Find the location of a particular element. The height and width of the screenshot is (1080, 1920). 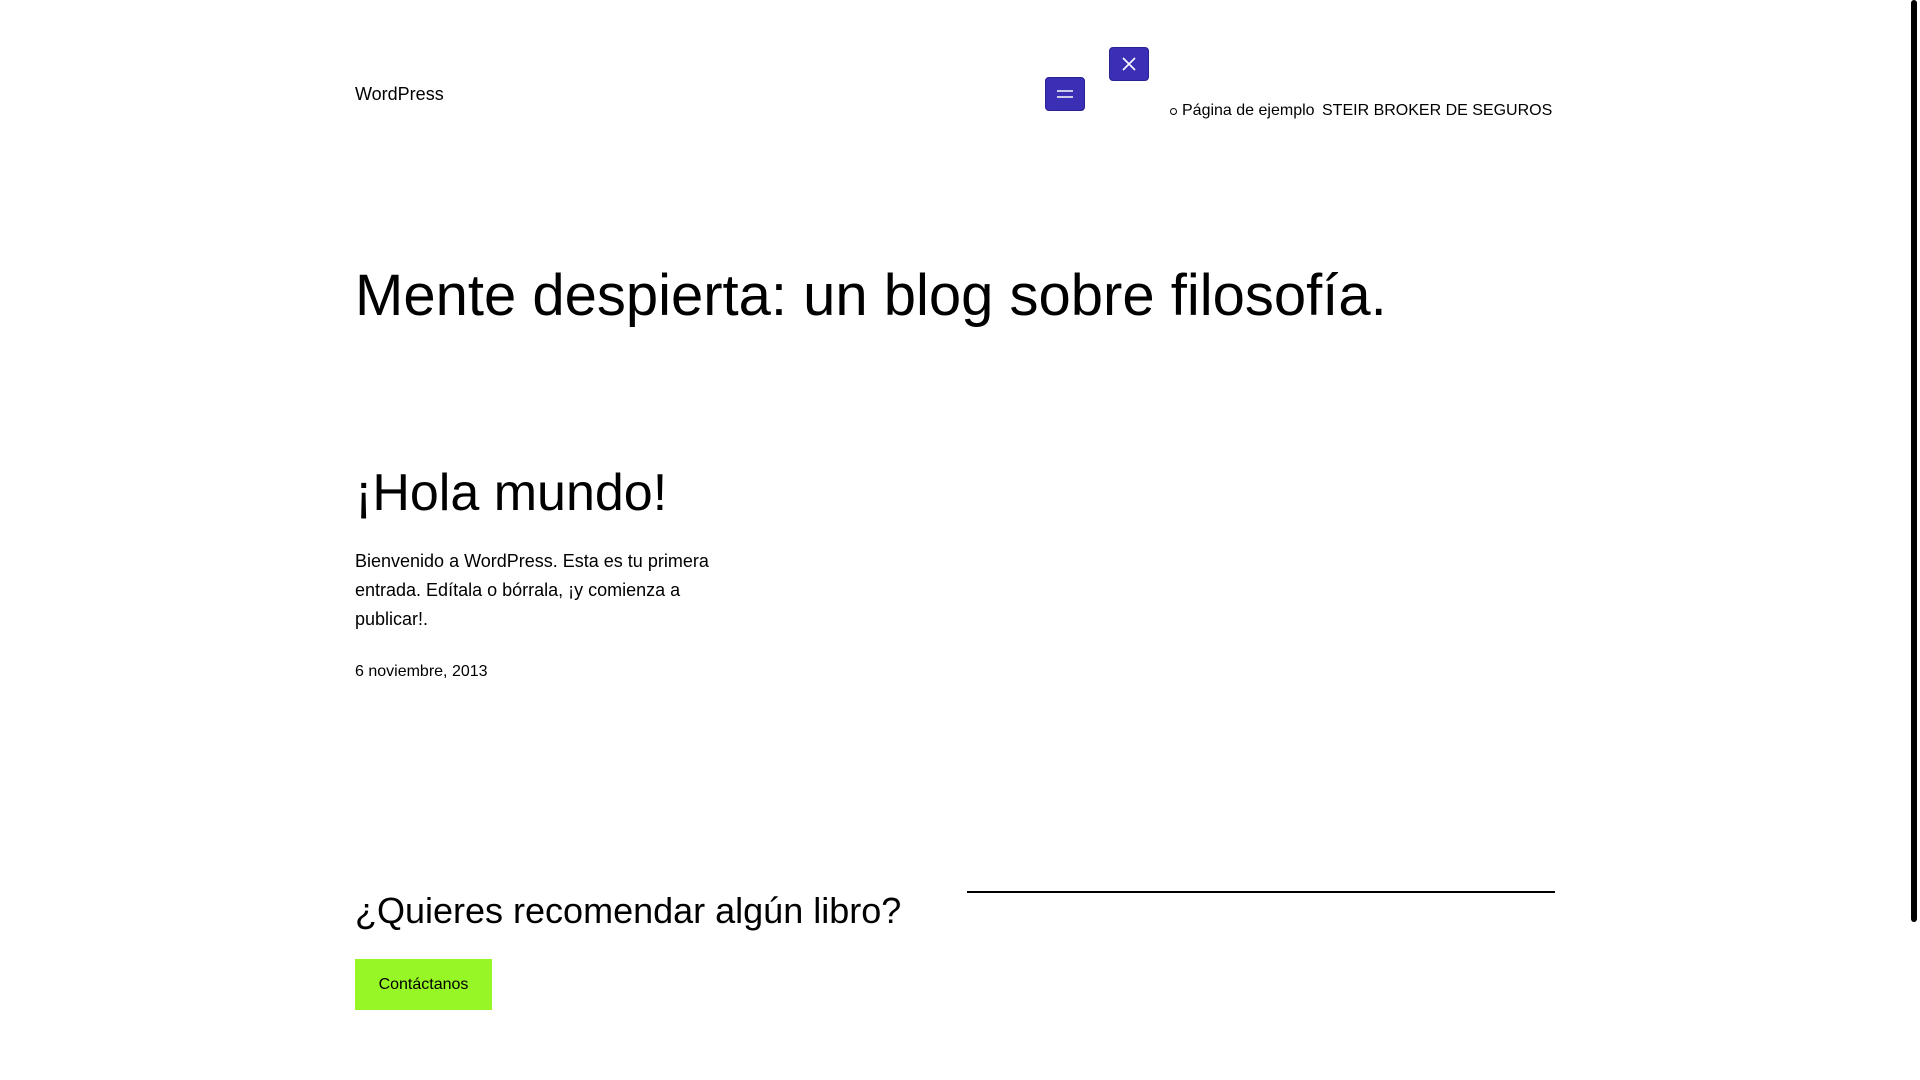

hamburger-icon is located at coordinates (1065, 94).